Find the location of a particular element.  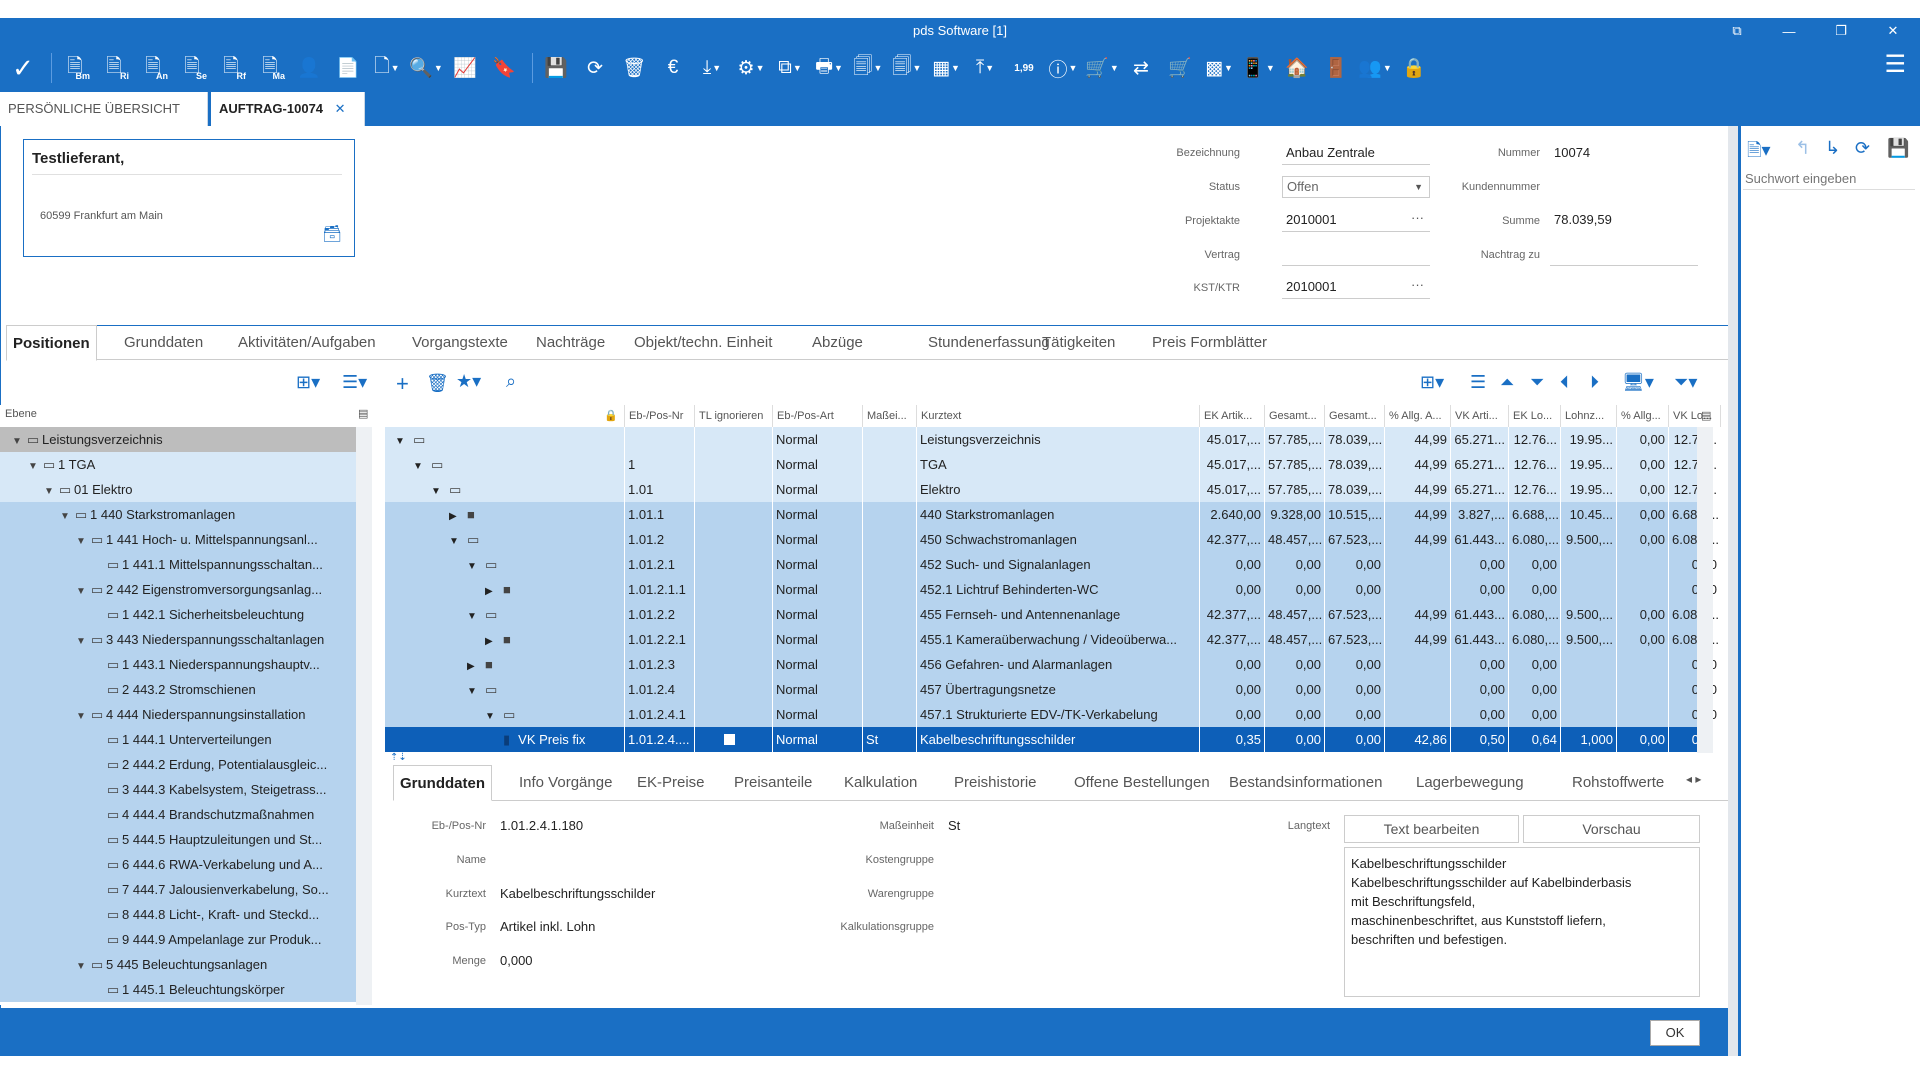

maximize-icon: ❐ is located at coordinates (1841, 31).